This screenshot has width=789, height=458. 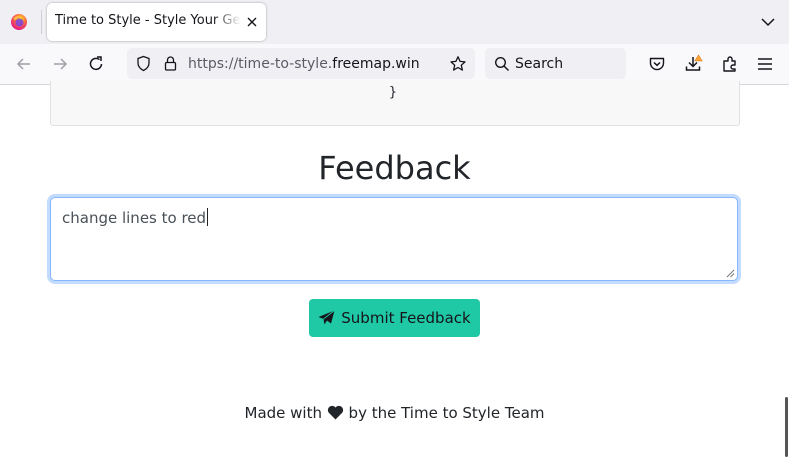 What do you see at coordinates (170, 63) in the screenshot?
I see `lock-icon` at bounding box center [170, 63].